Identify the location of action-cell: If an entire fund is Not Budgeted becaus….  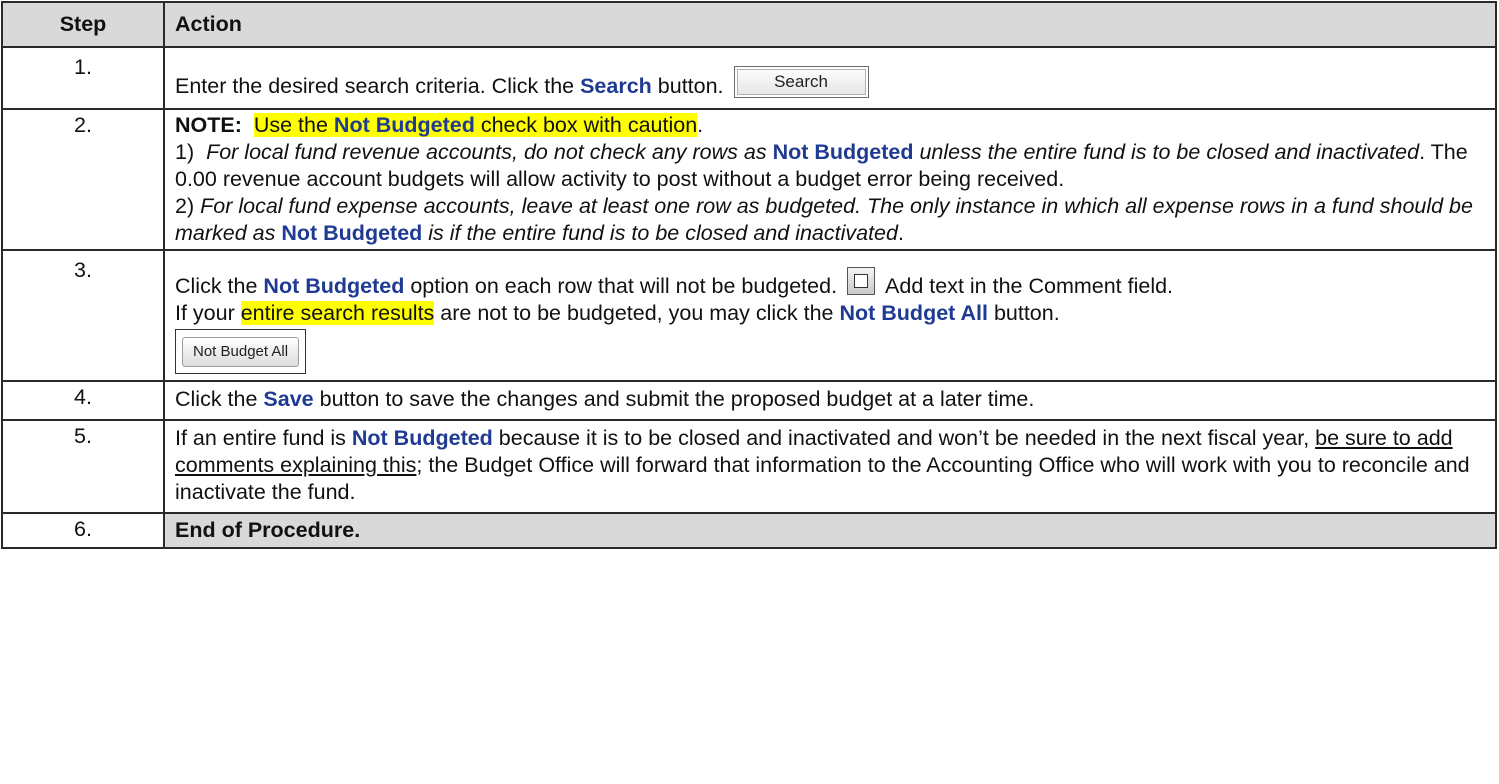
(830, 466).